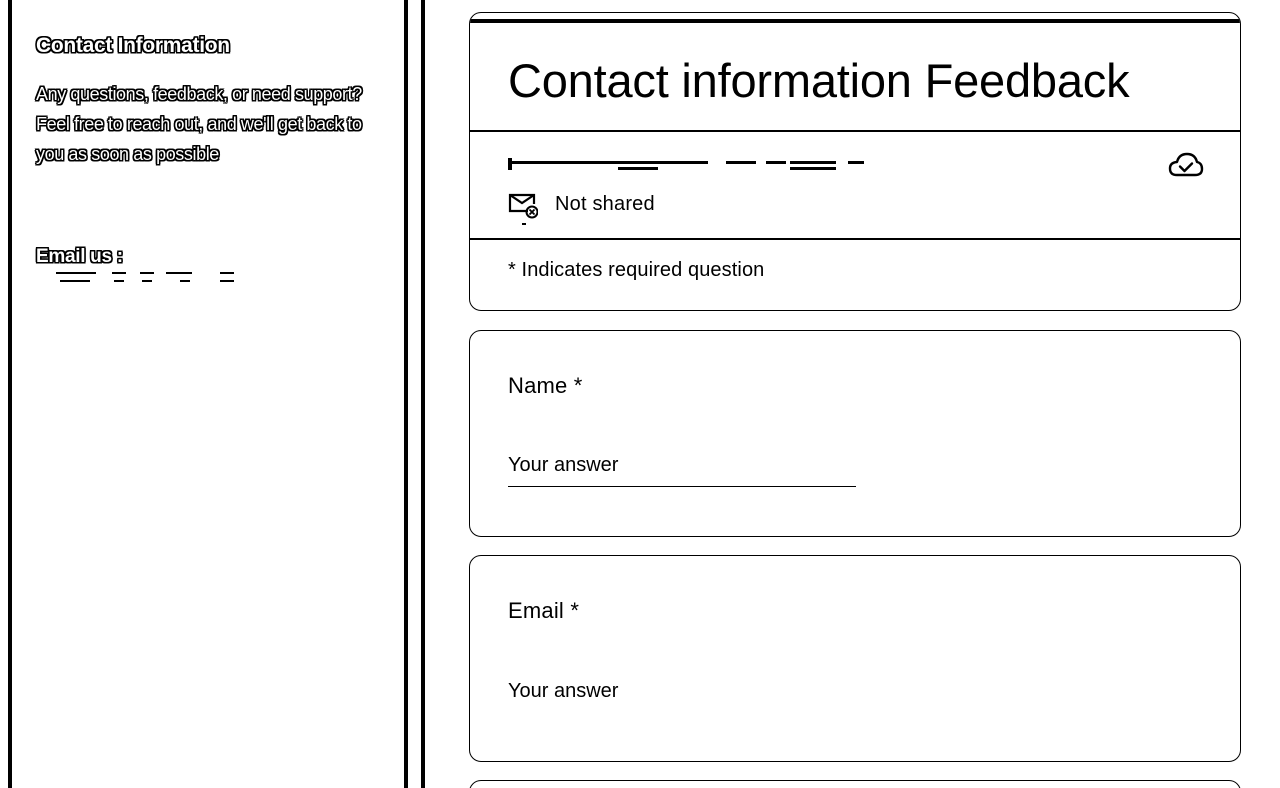  What do you see at coordinates (819, 80) in the screenshot?
I see `form-title: Contact information Feedback` at bounding box center [819, 80].